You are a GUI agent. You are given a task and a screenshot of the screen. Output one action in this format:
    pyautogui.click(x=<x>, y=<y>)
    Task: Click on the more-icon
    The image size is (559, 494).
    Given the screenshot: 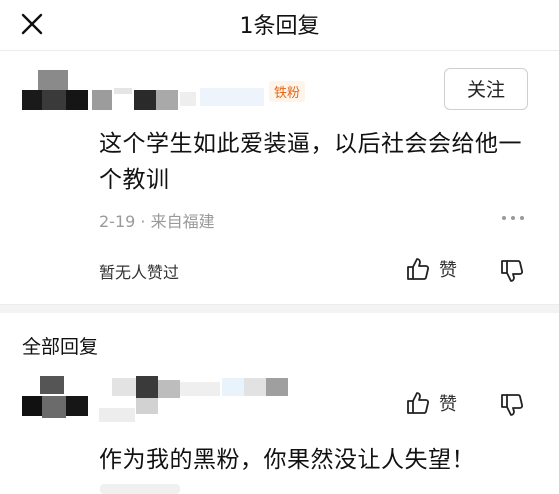 What is the action you would take?
    pyautogui.click(x=513, y=218)
    